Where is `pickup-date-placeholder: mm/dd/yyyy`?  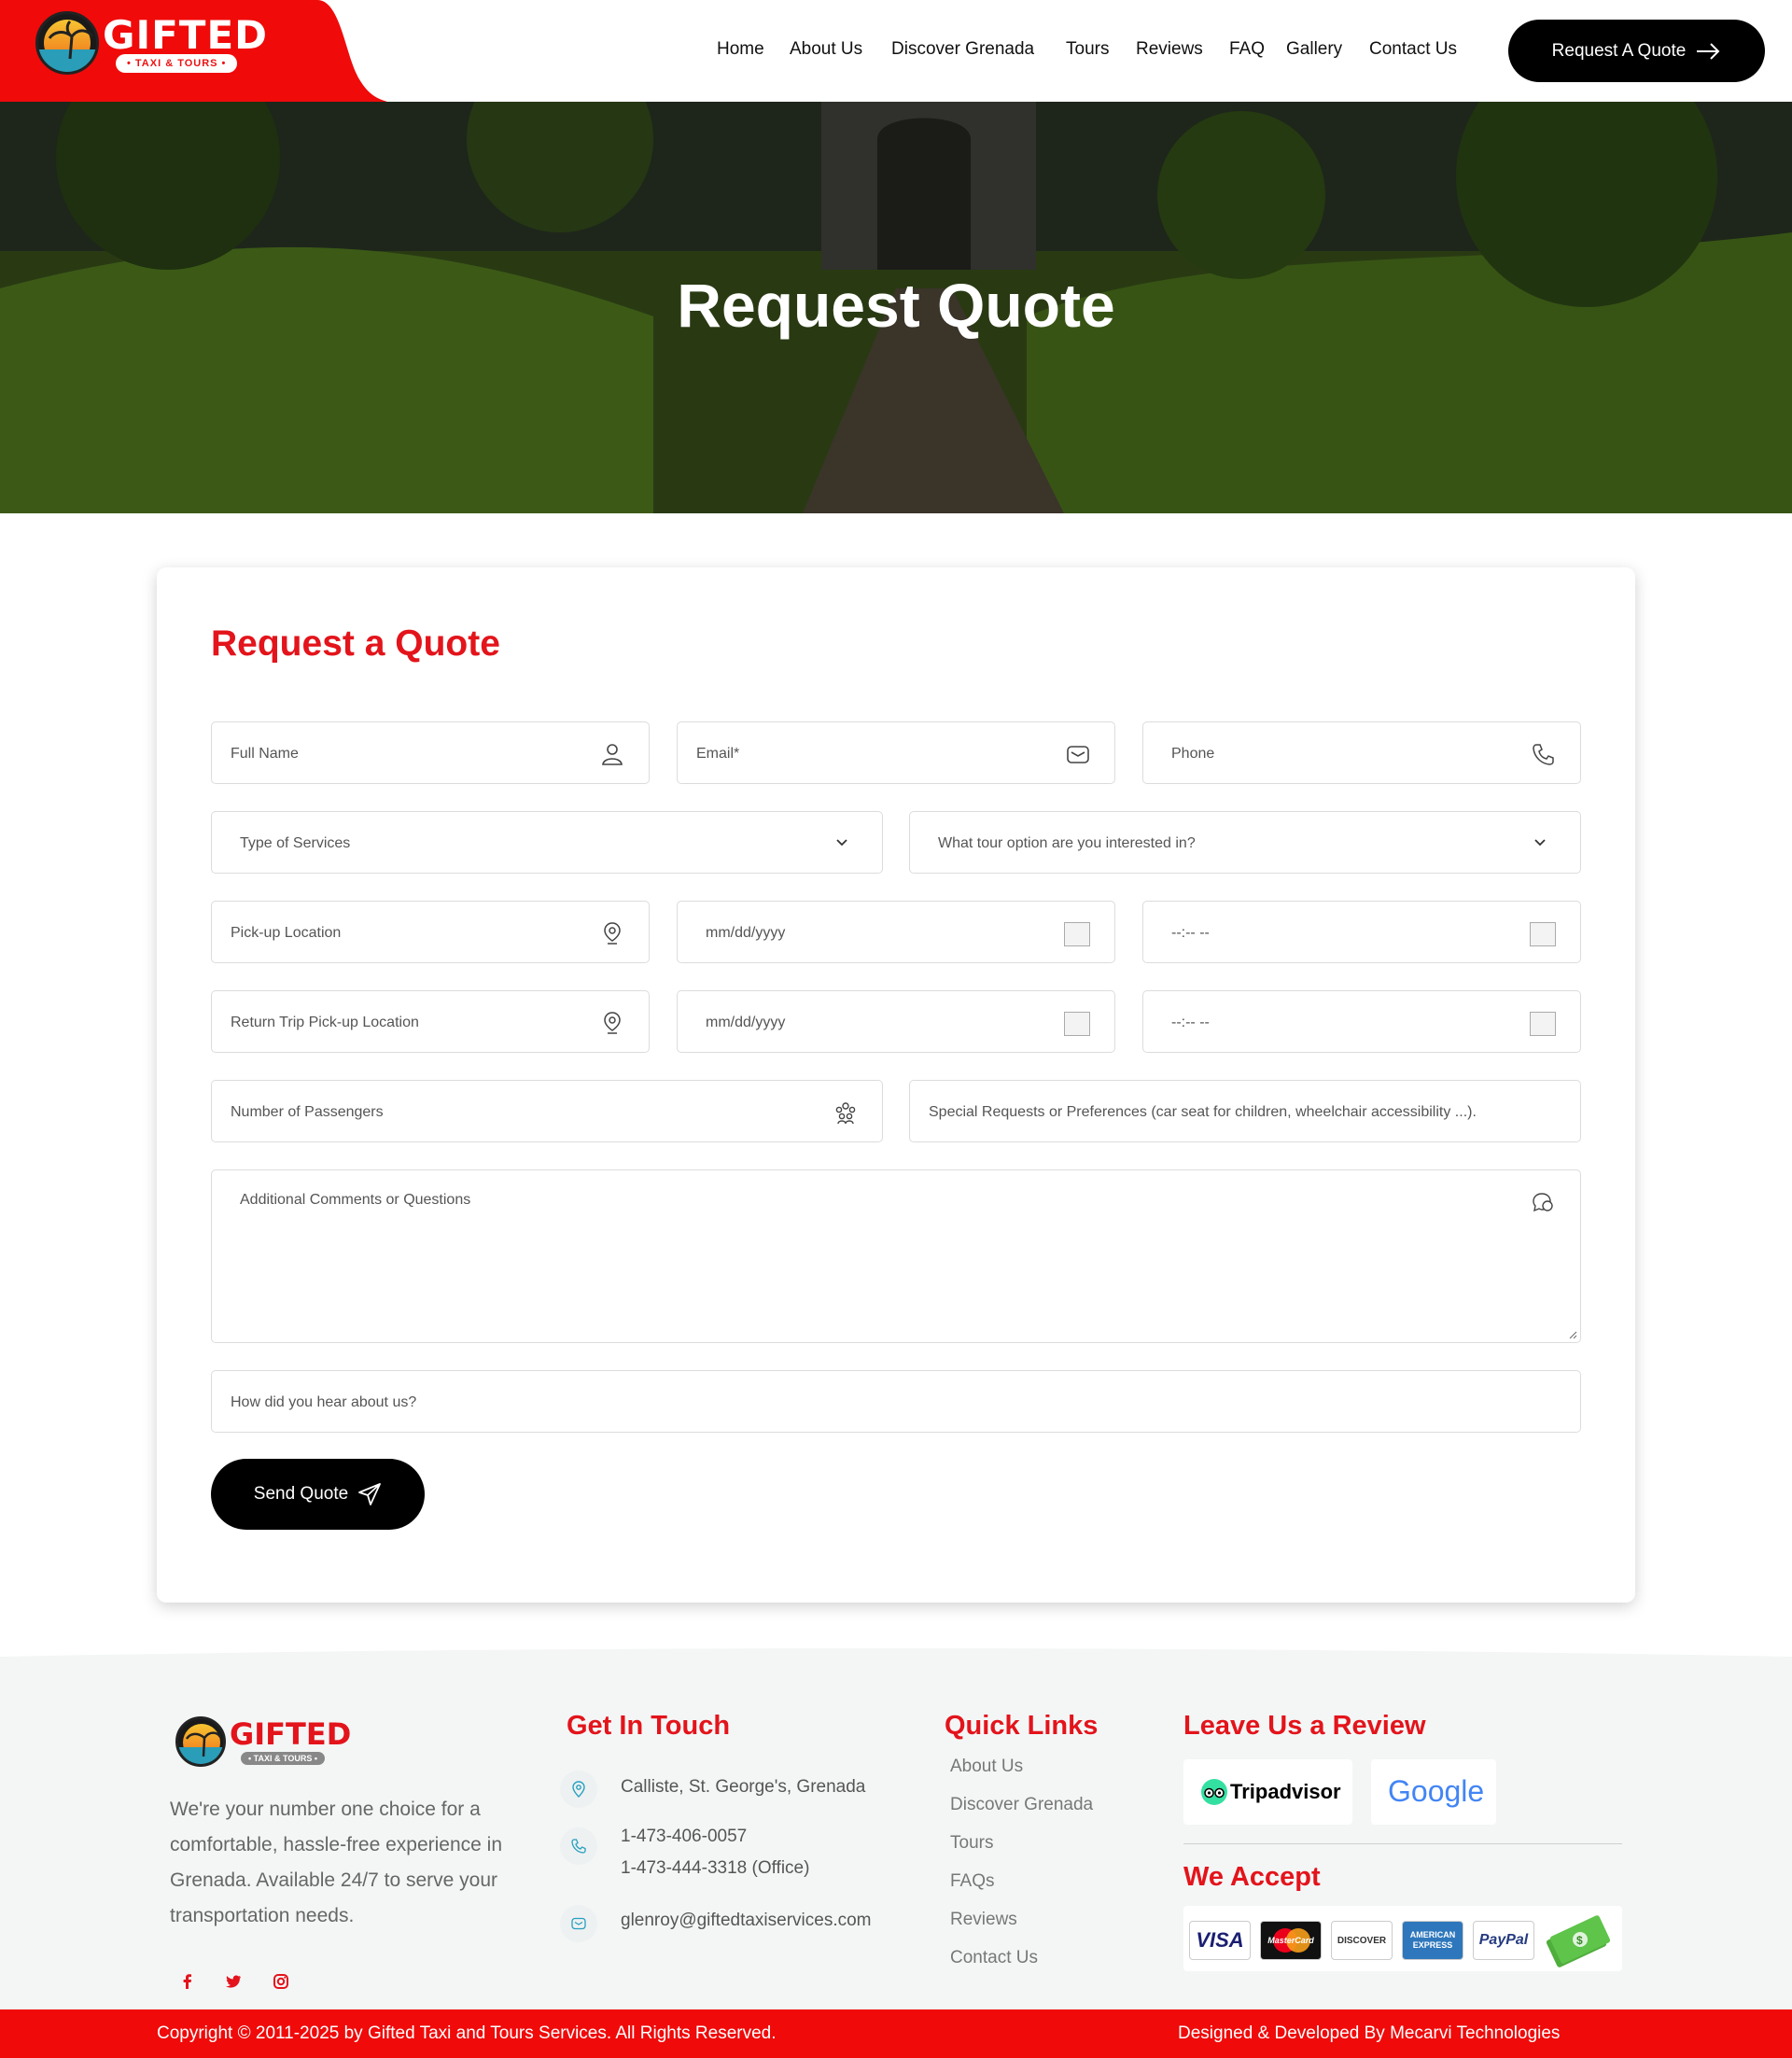 pickup-date-placeholder: mm/dd/yyyy is located at coordinates (746, 933).